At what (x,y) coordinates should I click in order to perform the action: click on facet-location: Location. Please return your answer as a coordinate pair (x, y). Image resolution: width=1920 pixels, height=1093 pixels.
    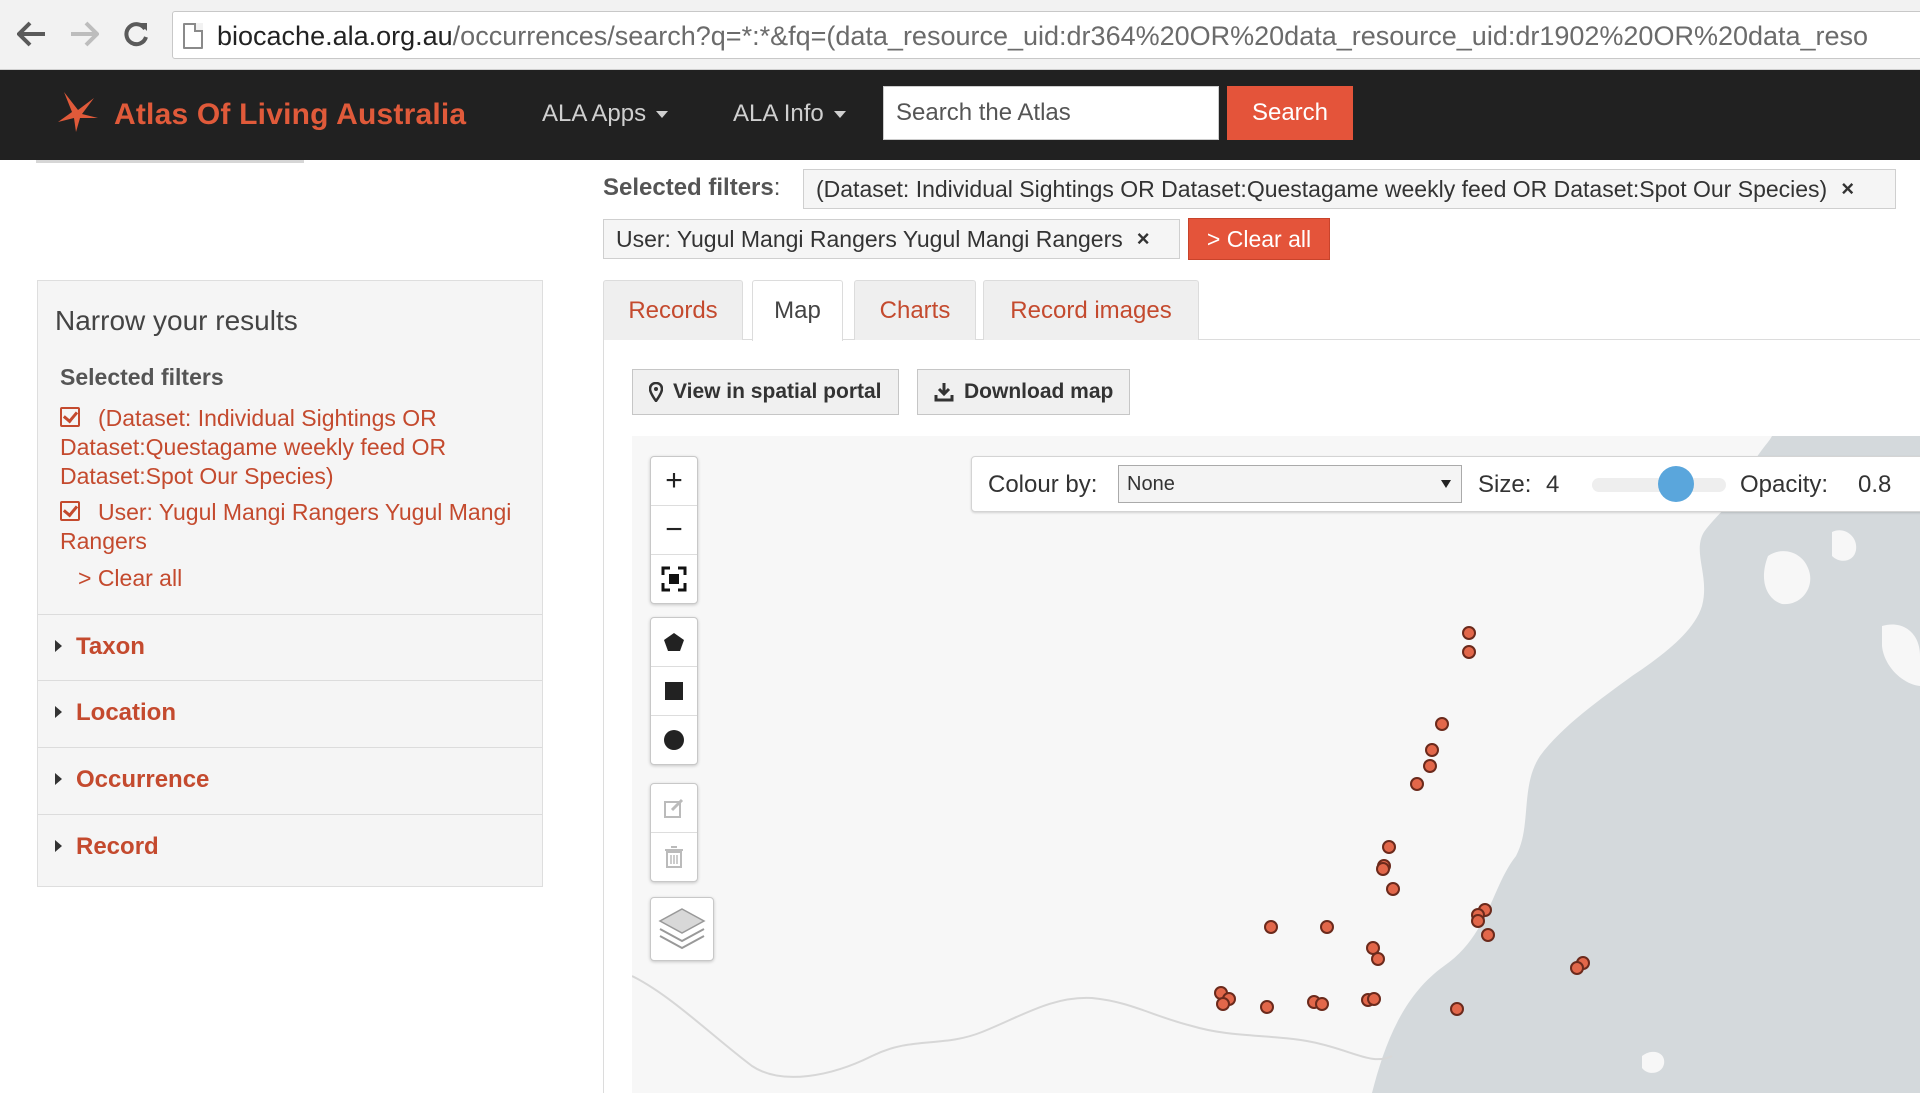
    Looking at the image, I should click on (290, 713).